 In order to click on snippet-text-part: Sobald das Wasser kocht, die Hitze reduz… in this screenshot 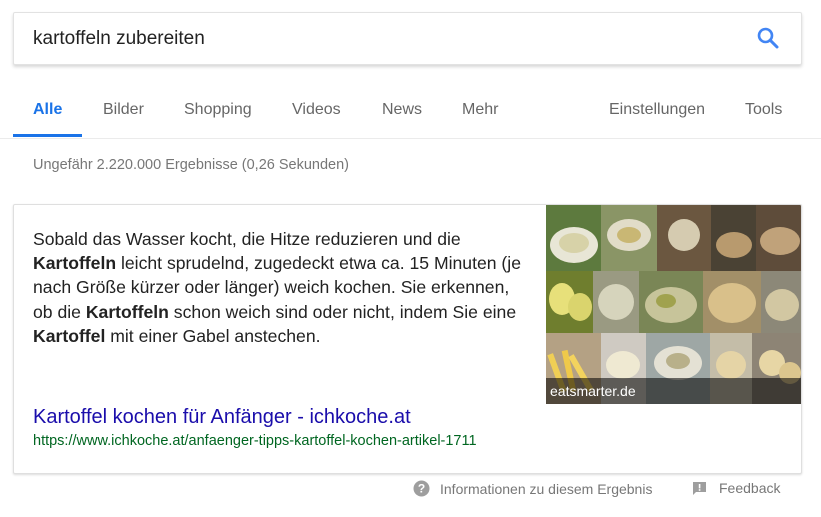, I will do `click(247, 239)`.